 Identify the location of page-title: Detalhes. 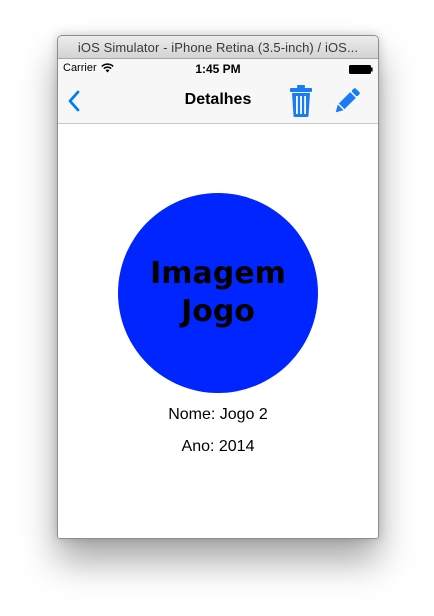
(218, 99).